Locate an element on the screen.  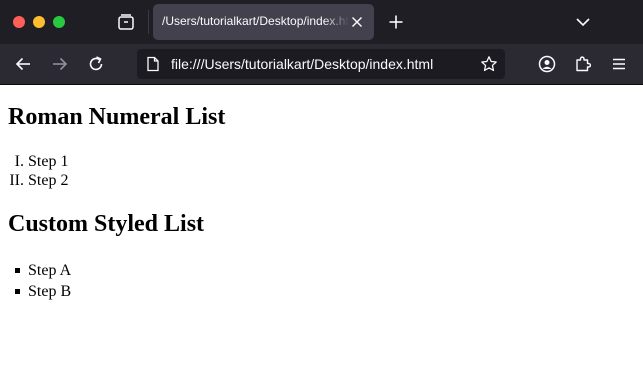
active-tab: /Users/tutorialkart/Desktop/index.html is located at coordinates (263, 22).